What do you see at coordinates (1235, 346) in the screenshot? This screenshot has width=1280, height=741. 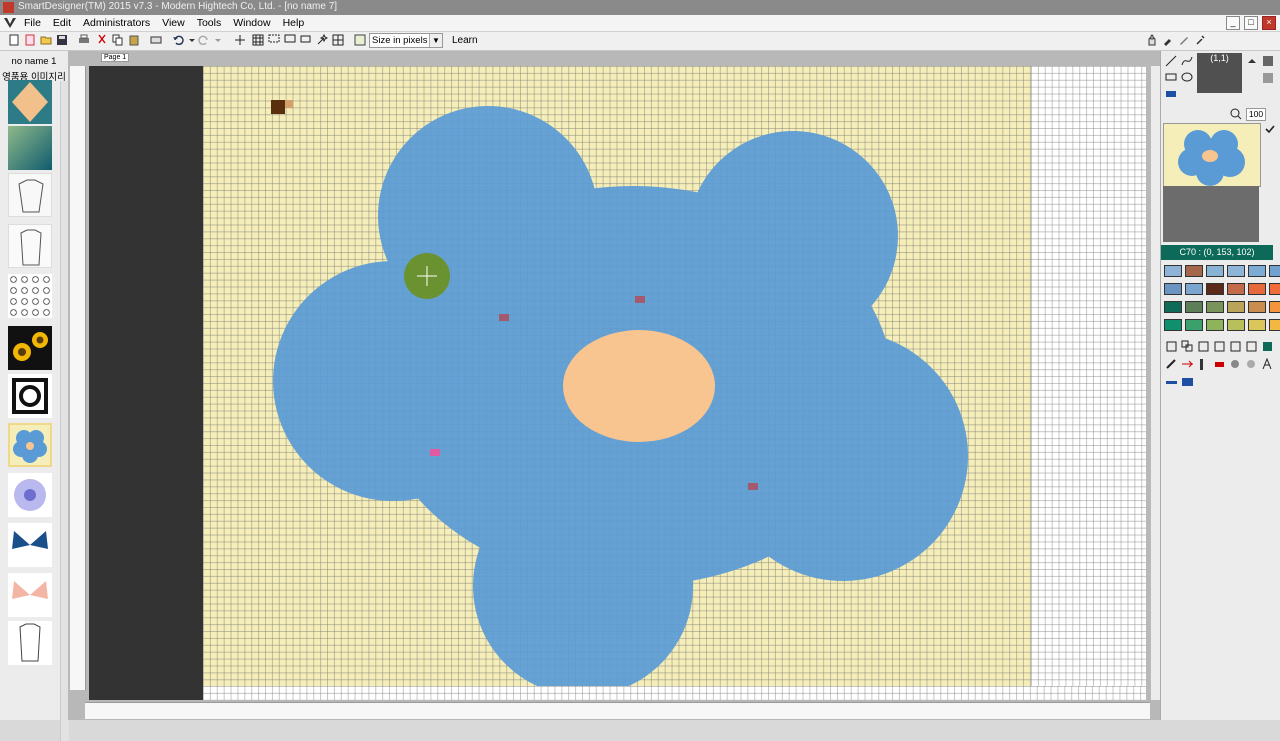 I see `mirror-tool-icon` at bounding box center [1235, 346].